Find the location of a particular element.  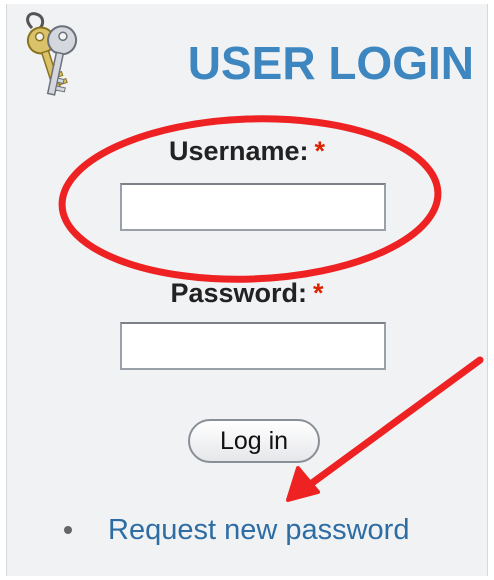

login-button: Log in is located at coordinates (254, 441).